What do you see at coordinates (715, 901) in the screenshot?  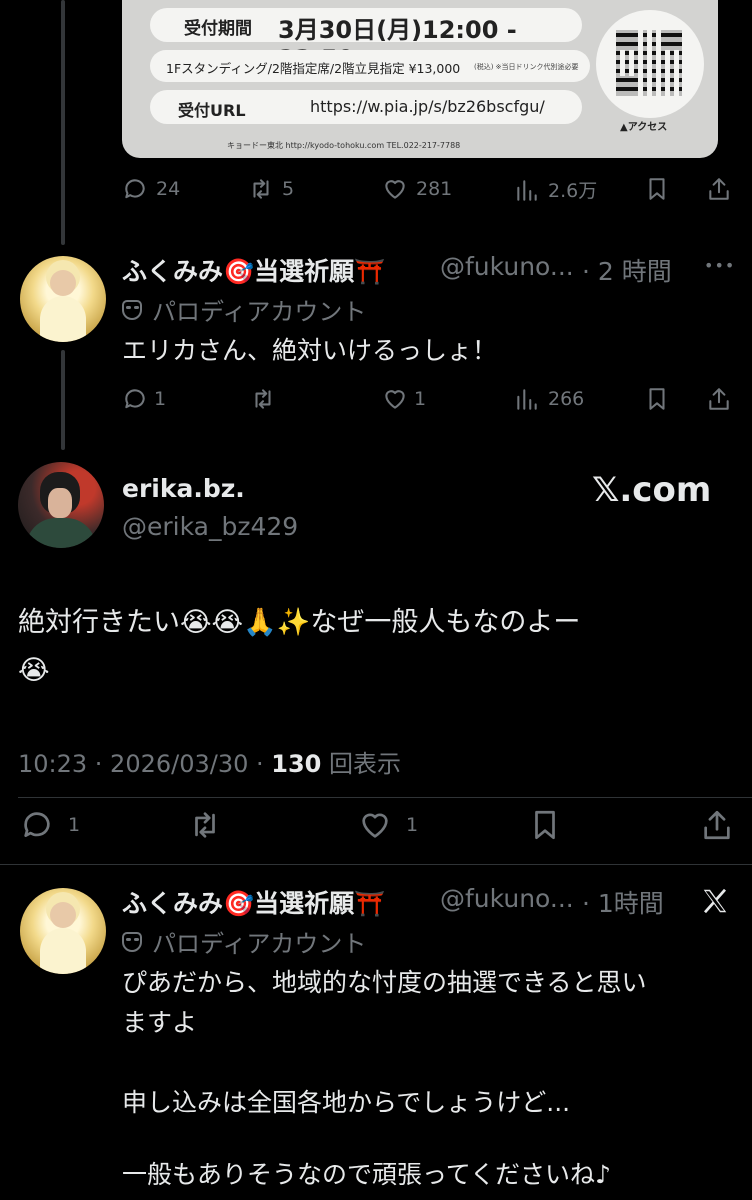 I see `x-logo-icon` at bounding box center [715, 901].